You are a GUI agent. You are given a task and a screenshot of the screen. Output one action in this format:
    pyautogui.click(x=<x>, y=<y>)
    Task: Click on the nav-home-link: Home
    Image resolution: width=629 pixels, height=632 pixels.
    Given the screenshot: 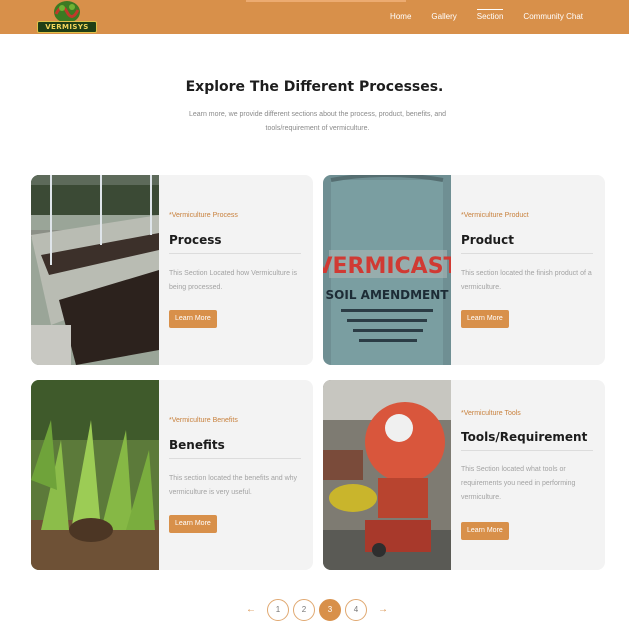 What is the action you would take?
    pyautogui.click(x=400, y=17)
    